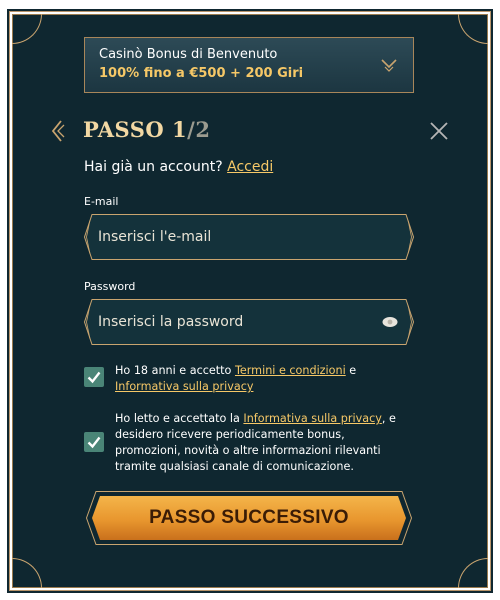  I want to click on next-step-label: PASSO SUCCESSIVO, so click(249, 517).